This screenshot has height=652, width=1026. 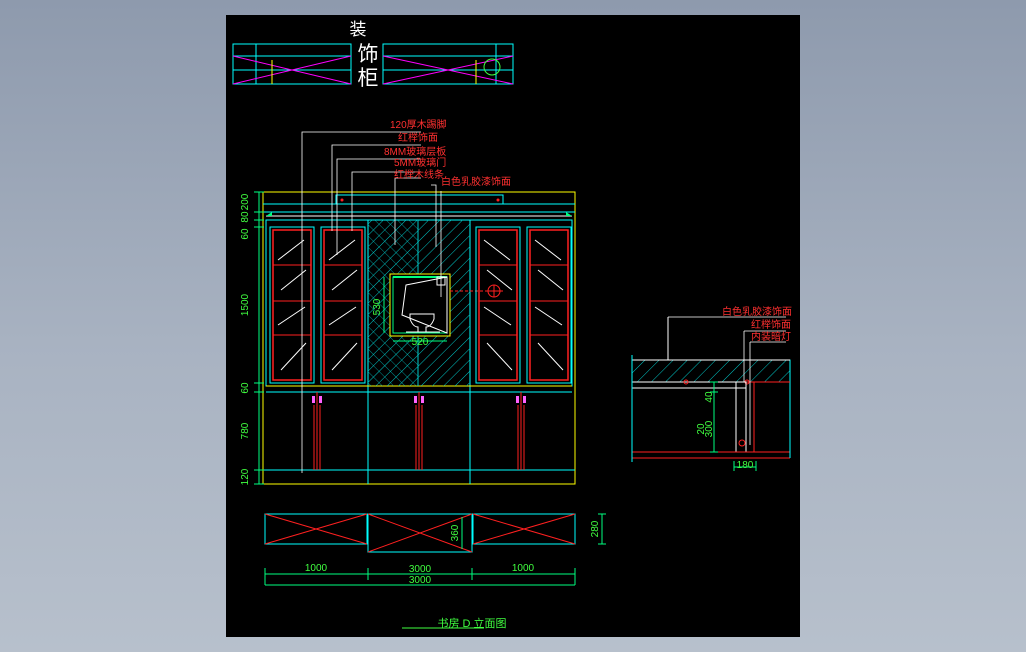 I want to click on callout-section-1: 白色乳胶漆饰面, so click(x=757, y=311).